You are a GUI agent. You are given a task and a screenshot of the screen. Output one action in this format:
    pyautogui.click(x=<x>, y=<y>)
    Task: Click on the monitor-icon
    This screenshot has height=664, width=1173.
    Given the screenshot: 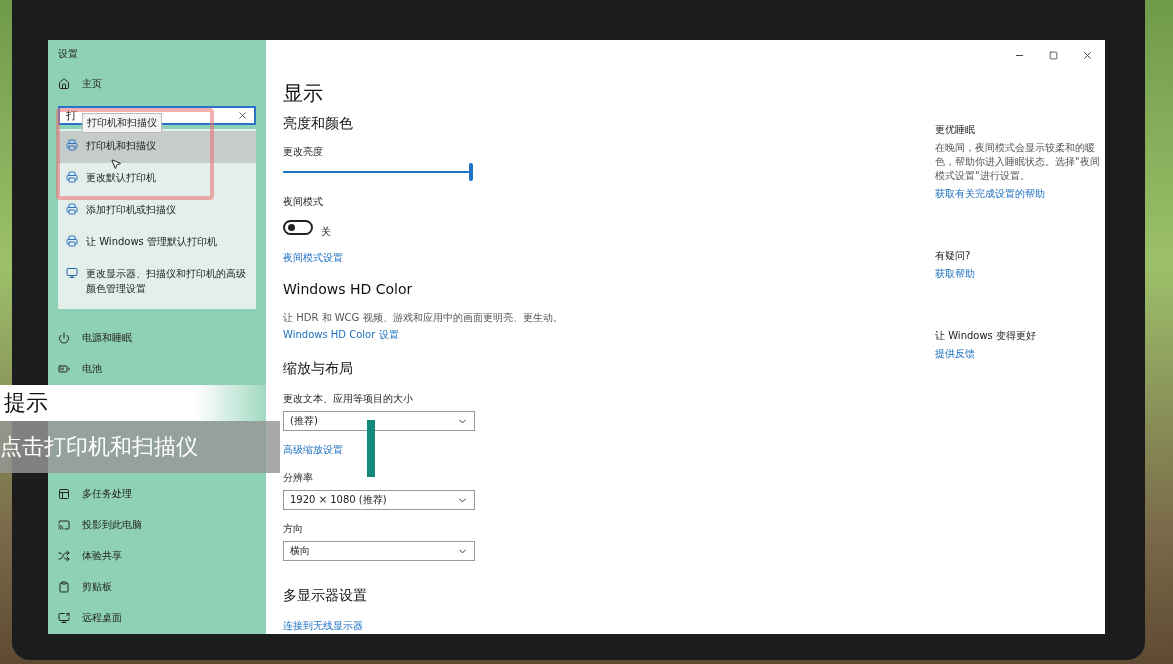 What is the action you would take?
    pyautogui.click(x=72, y=273)
    